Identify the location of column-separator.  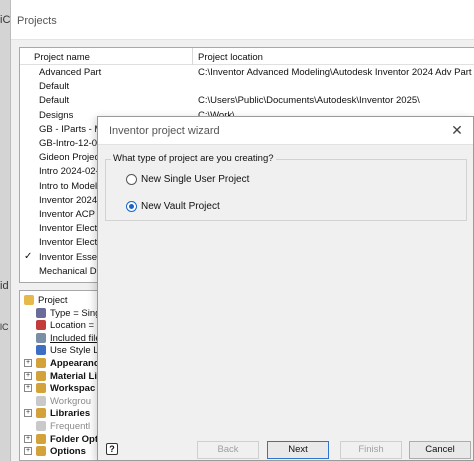
(192, 56).